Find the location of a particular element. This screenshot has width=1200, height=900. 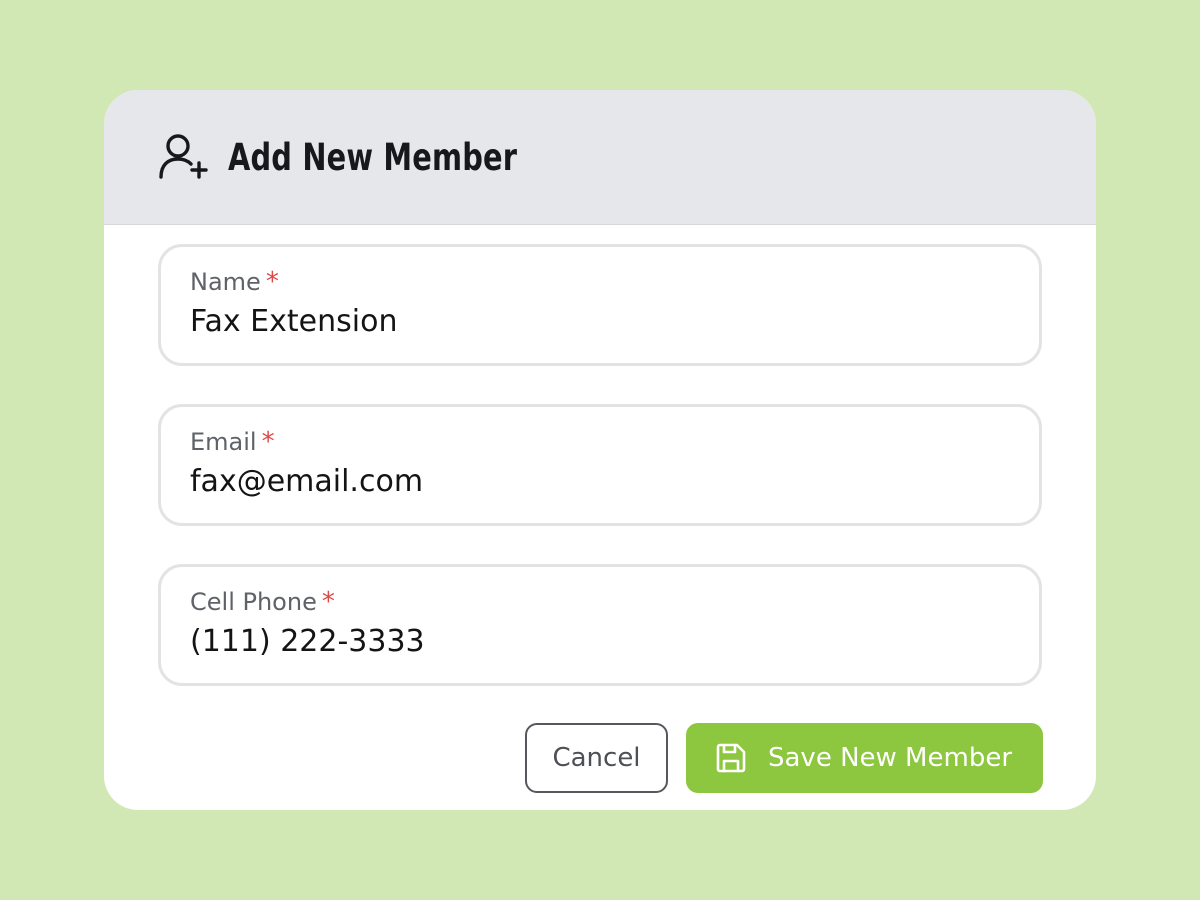

cell-phone-field: Cell Phone * is located at coordinates (600, 625).